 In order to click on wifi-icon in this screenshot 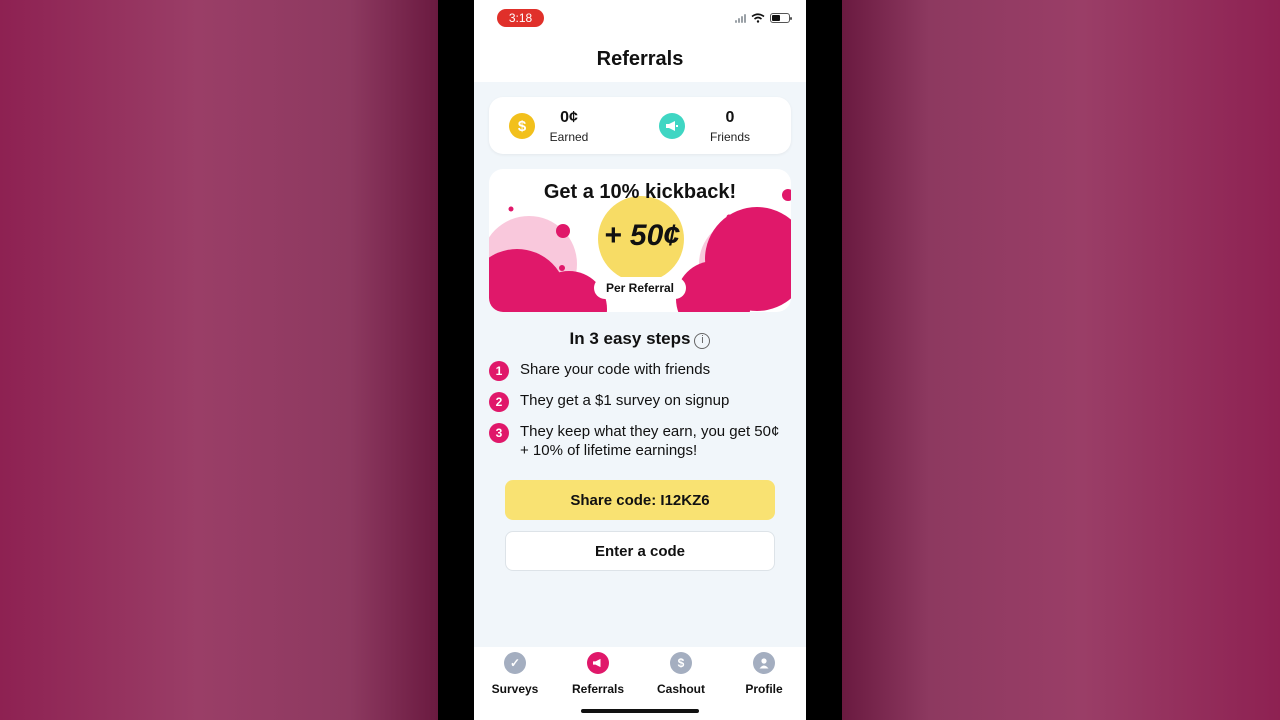, I will do `click(758, 18)`.